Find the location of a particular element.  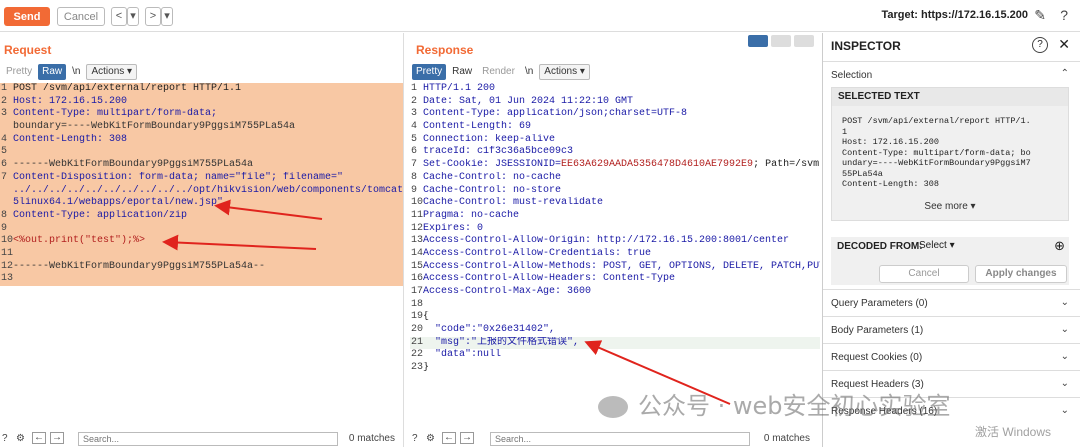

edit-pencil-icon: ✎ is located at coordinates (1040, 15).